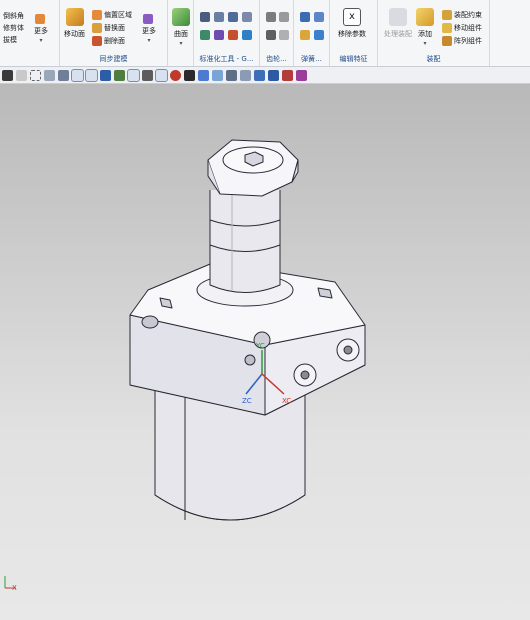 This screenshot has width=530, height=620. I want to click on rack-icon, so click(271, 35).